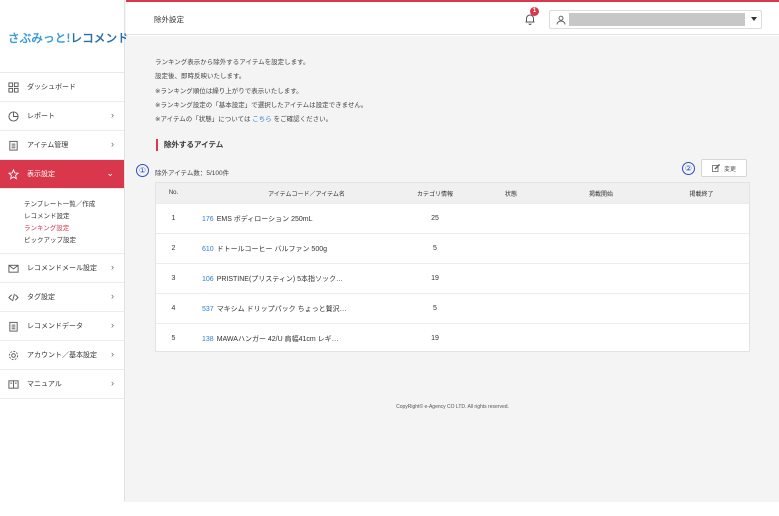 The image size is (779, 516). I want to click on item-code-link: 176, so click(208, 219).